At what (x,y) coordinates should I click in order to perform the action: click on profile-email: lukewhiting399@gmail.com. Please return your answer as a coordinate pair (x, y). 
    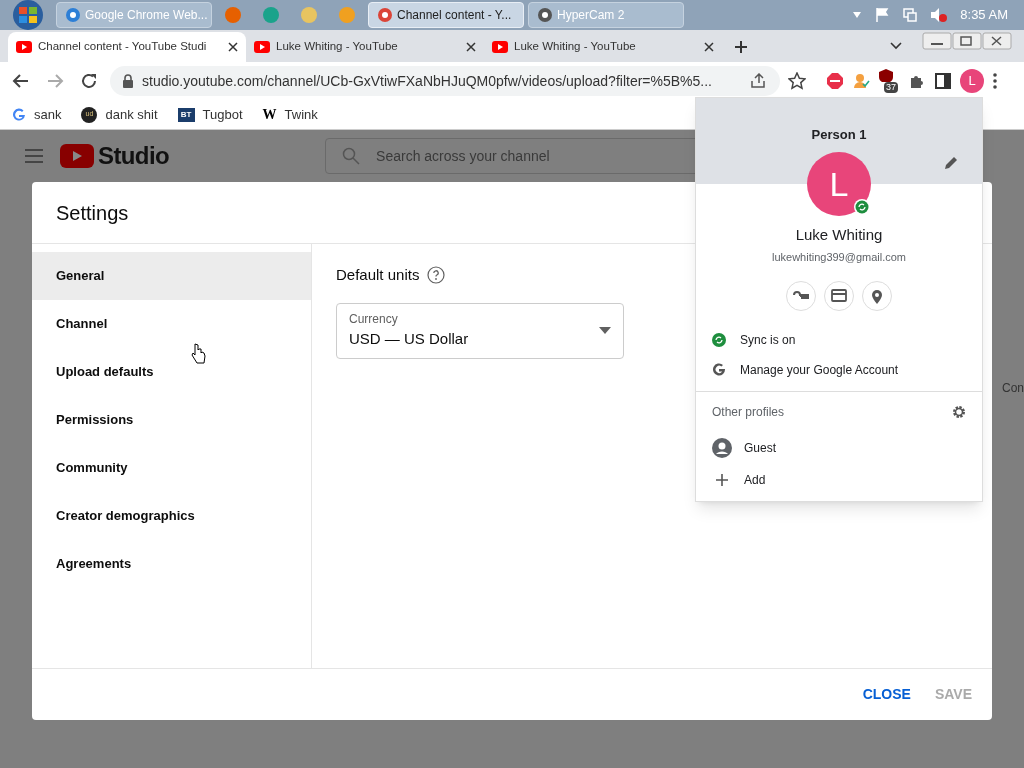
    Looking at the image, I should click on (839, 257).